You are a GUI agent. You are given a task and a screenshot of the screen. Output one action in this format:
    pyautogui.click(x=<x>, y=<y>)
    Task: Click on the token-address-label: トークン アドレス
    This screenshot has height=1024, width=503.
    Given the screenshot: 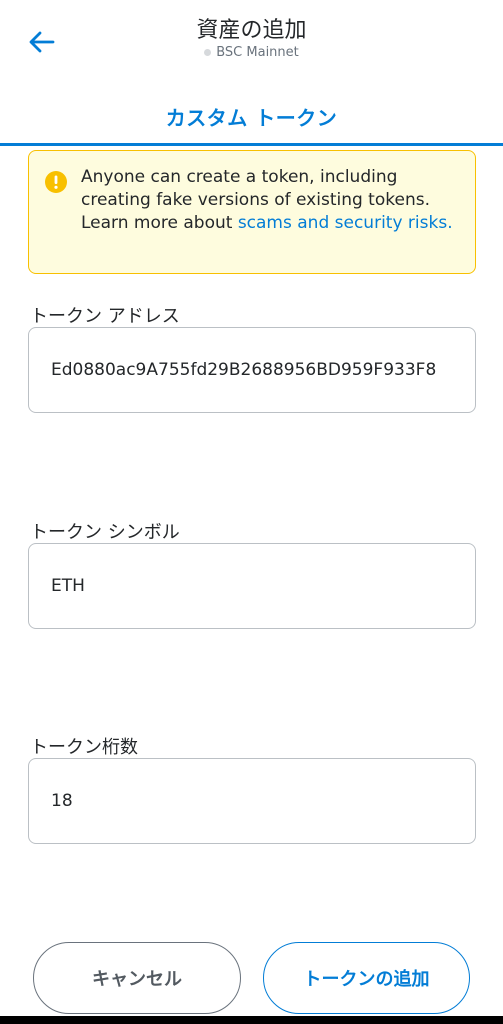 What is the action you would take?
    pyautogui.click(x=105, y=316)
    